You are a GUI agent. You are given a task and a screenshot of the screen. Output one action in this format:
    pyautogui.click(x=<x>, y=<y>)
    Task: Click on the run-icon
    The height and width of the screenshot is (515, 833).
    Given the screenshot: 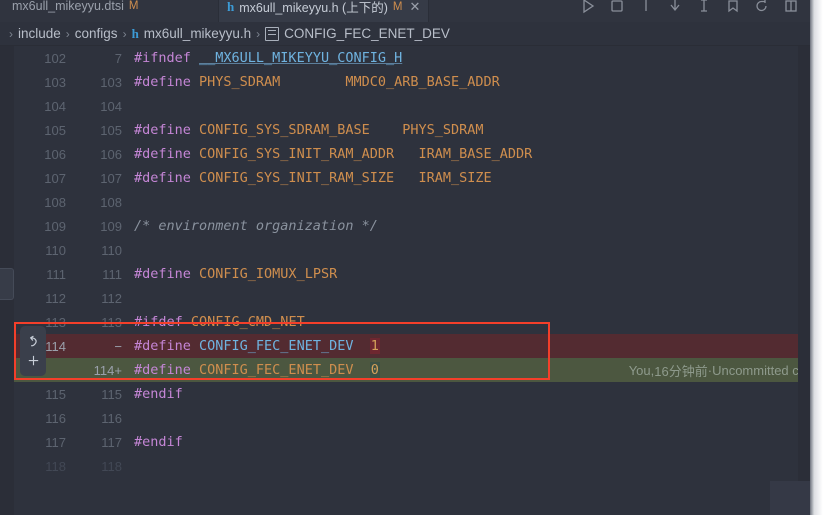 What is the action you would take?
    pyautogui.click(x=588, y=7)
    